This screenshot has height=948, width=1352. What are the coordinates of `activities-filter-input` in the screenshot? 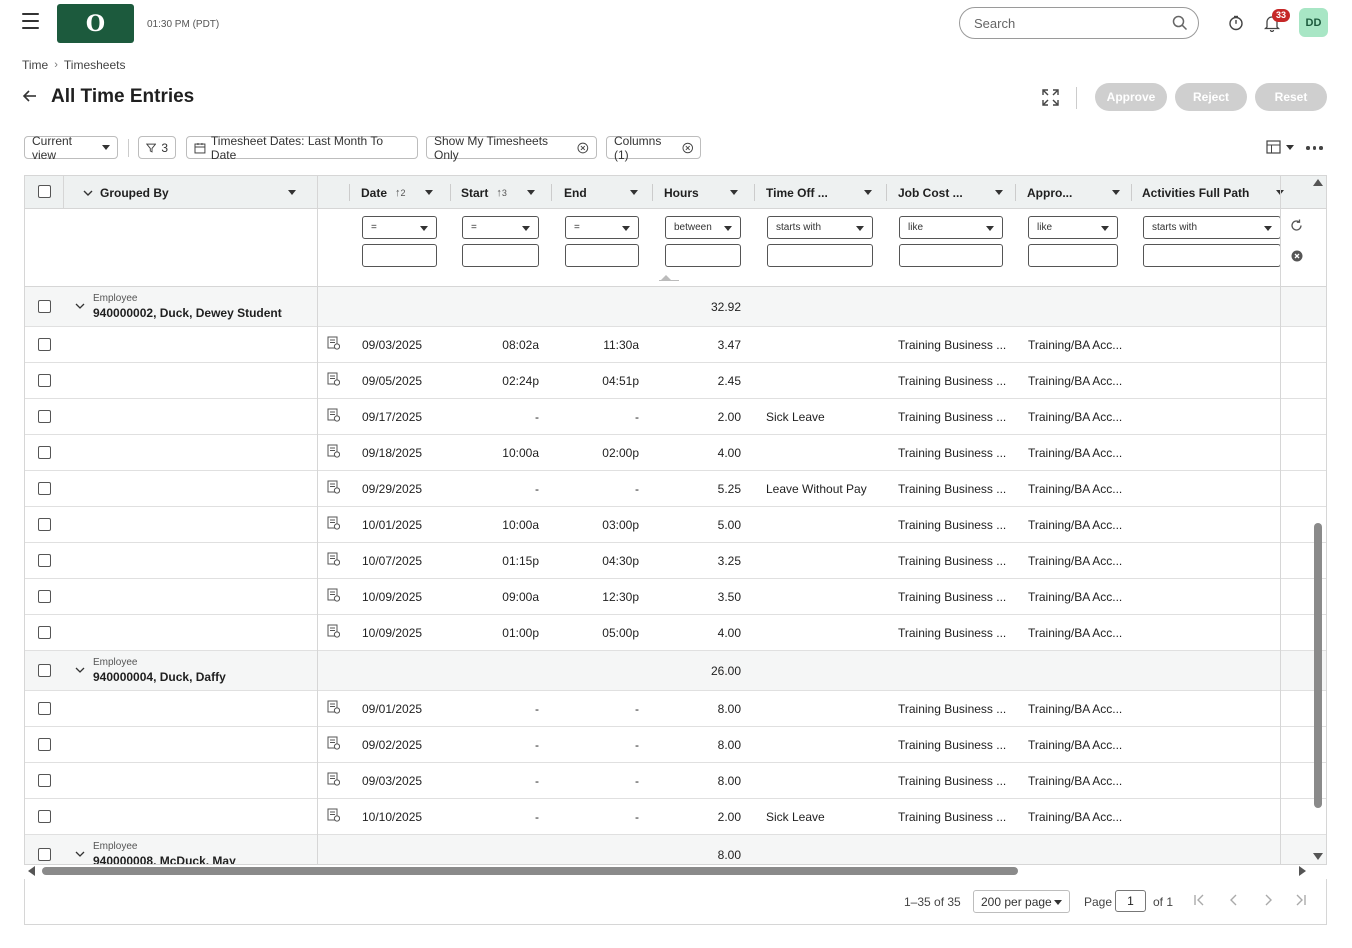 It's located at (1212, 255).